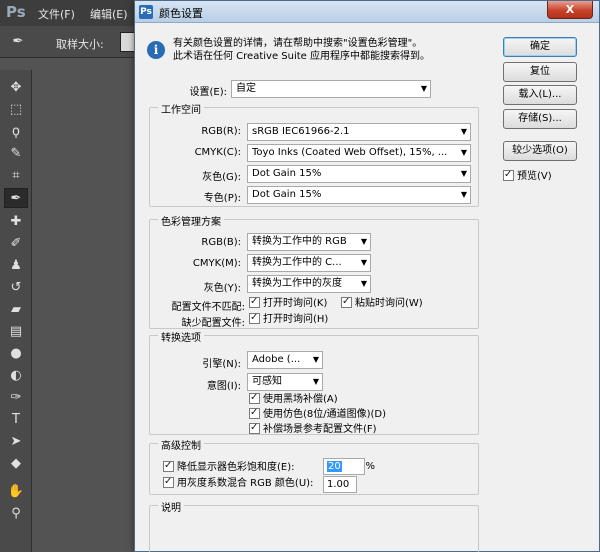 This screenshot has height=552, width=600. I want to click on tools-panel: ✥ ⬚ ϙ ✎ ⌗ ✒ ✚ ✐ ♟ ↺ ▰ ▤ ● ◐ ✑ T ➤ ◆ ✋ ⚲, so click(16, 311).